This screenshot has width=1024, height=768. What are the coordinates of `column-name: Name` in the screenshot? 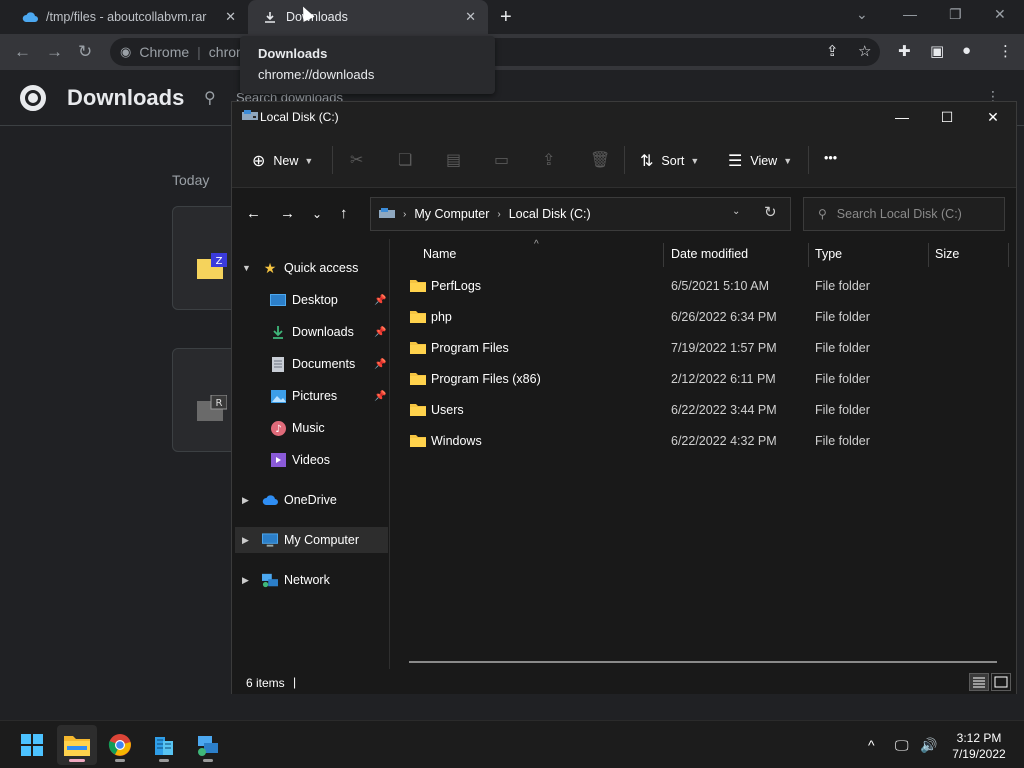 It's located at (439, 254).